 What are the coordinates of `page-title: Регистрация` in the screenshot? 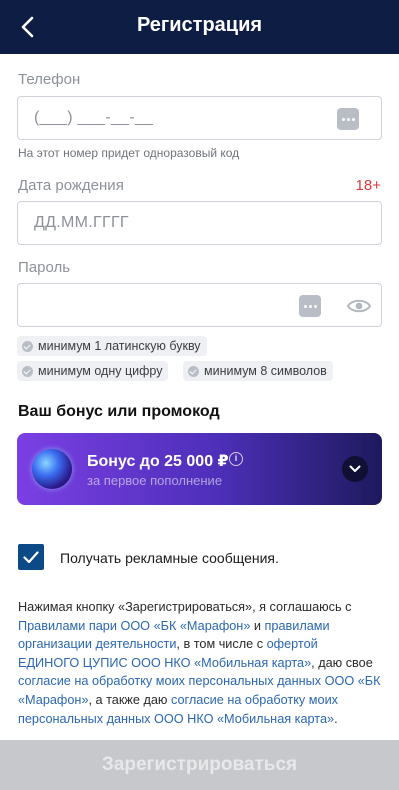 It's located at (199, 25).